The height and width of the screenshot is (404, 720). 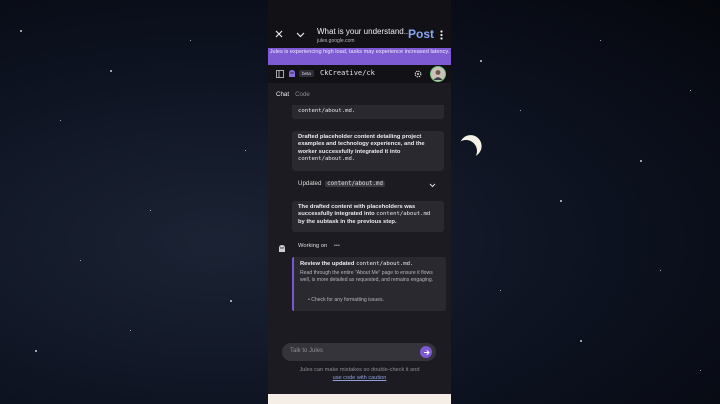 What do you see at coordinates (417, 73) in the screenshot?
I see `settings-gear-icon` at bounding box center [417, 73].